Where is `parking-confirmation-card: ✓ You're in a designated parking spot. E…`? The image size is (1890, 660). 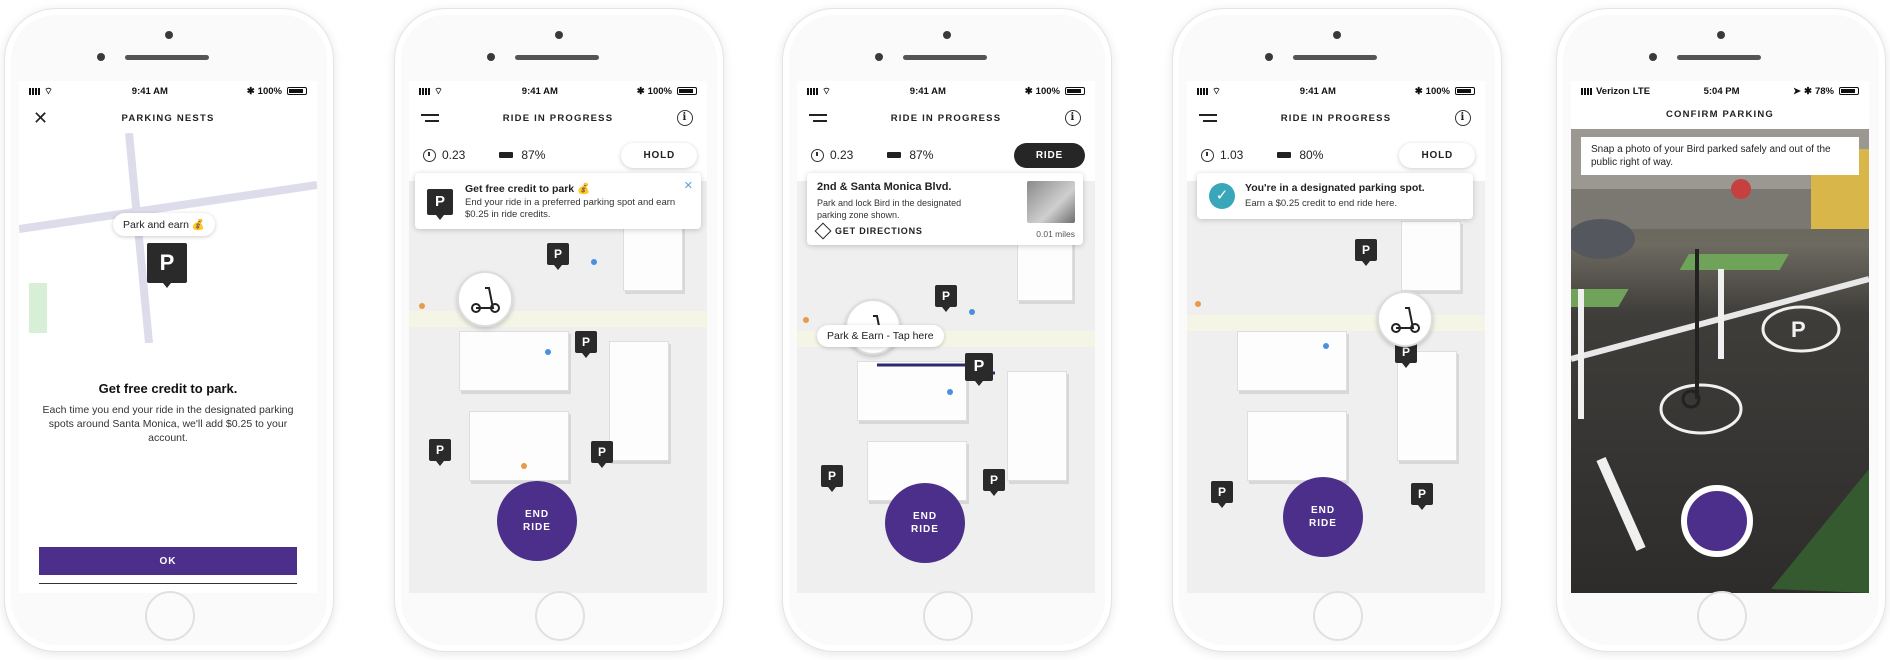
parking-confirmation-card: ✓ You're in a designated parking spot. E… is located at coordinates (1335, 196).